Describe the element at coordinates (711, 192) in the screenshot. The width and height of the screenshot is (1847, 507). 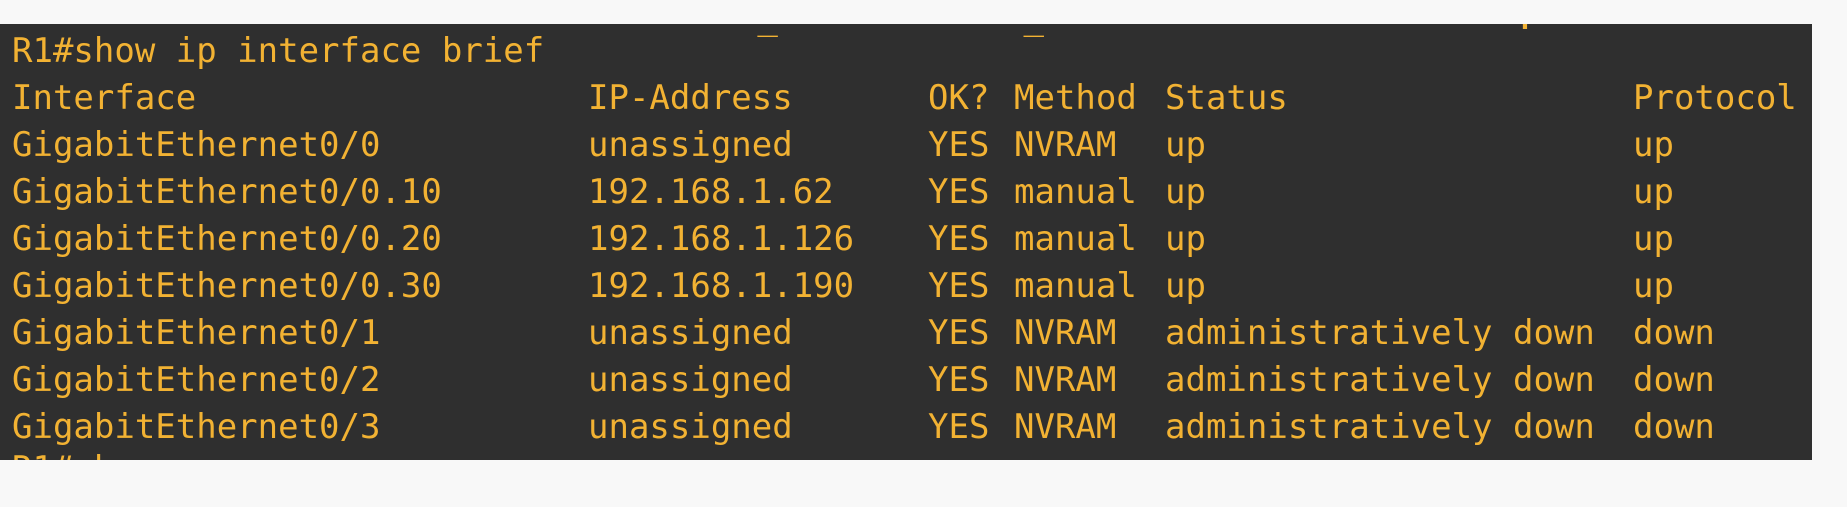
I see `ip-address: 192.168.1.62` at that location.